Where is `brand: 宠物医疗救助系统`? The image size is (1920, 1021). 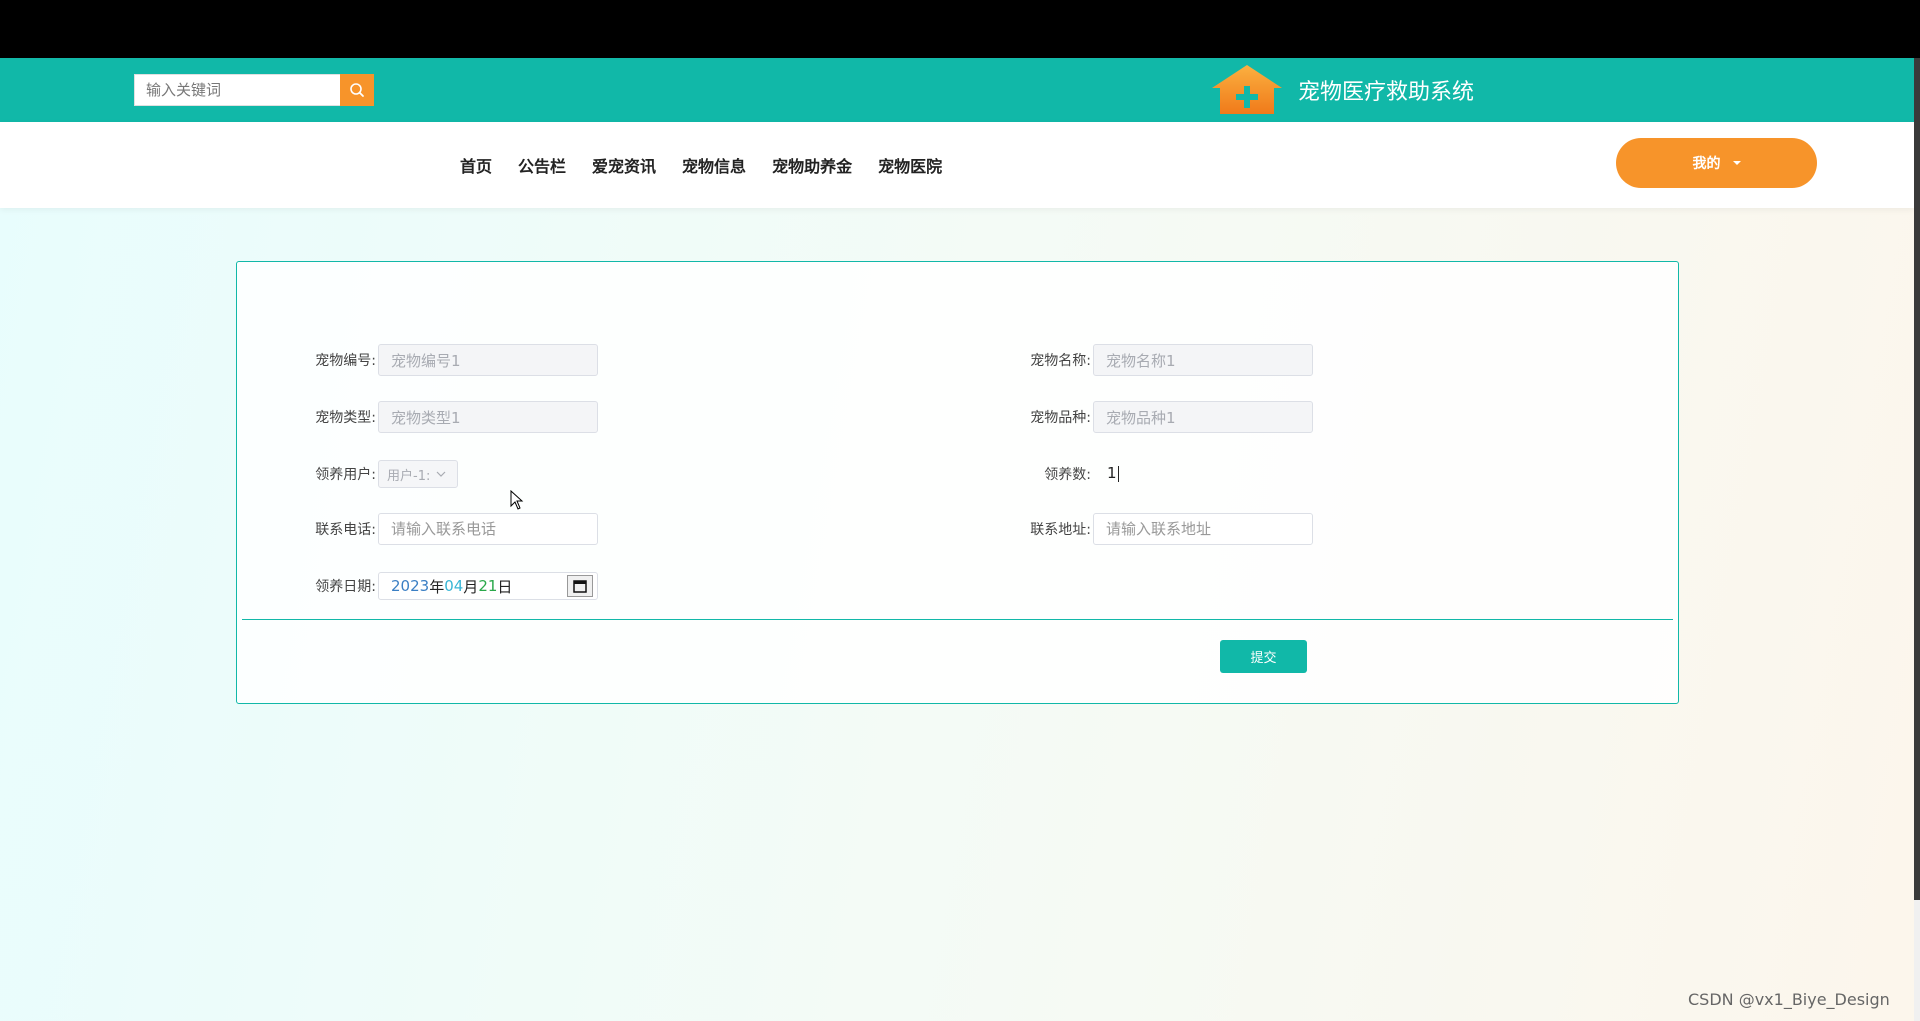
brand: 宠物医疗救助系统 is located at coordinates (1341, 90).